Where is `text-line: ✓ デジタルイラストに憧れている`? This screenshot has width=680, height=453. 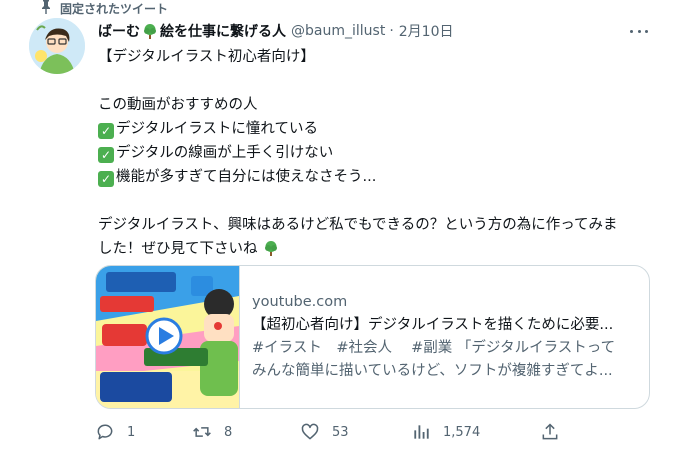
text-line: ✓ デジタルイラストに憧れている is located at coordinates (378, 129).